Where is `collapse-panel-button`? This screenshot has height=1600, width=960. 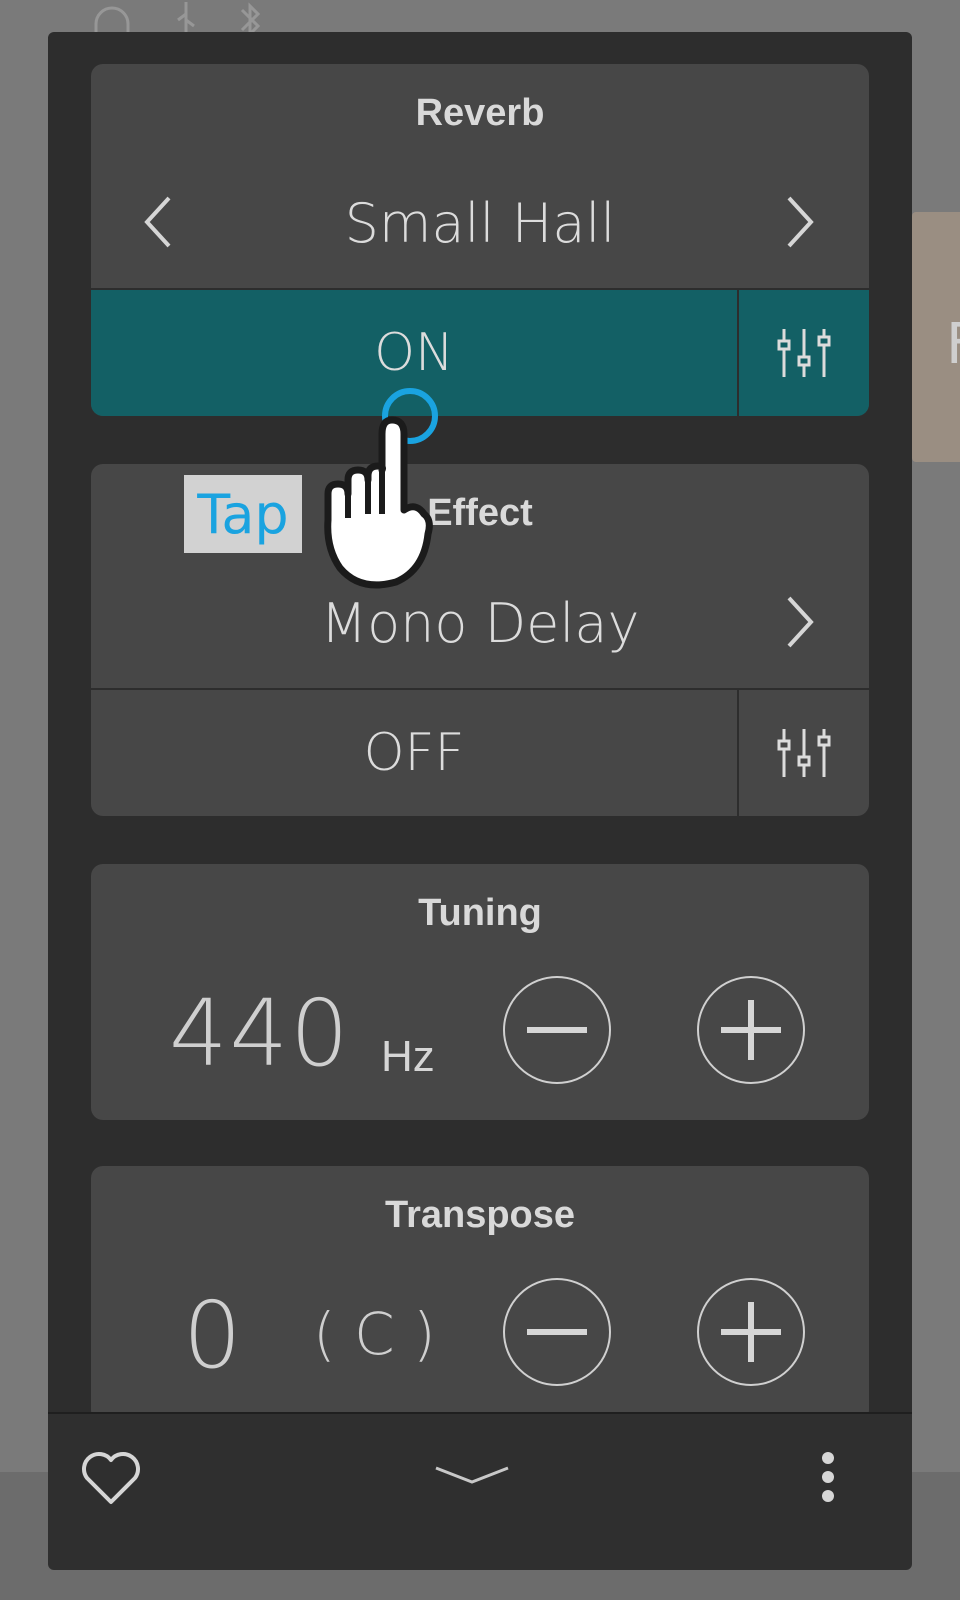
collapse-panel-button is located at coordinates (472, 1477).